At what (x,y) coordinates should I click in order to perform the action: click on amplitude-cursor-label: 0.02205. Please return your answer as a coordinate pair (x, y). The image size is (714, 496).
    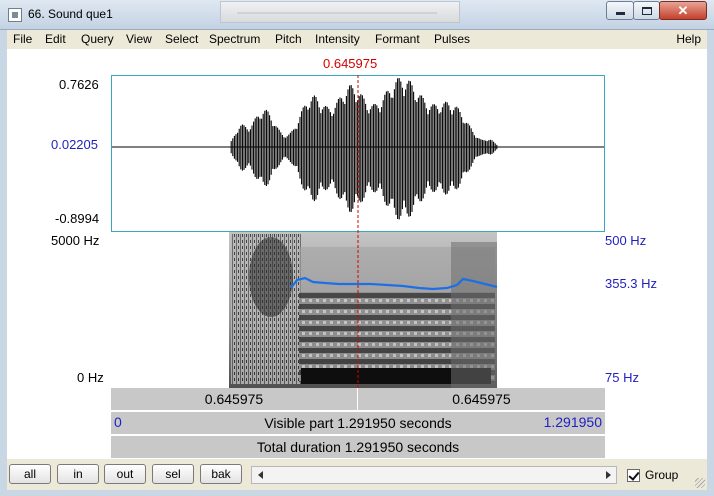
    Looking at the image, I should click on (74, 144).